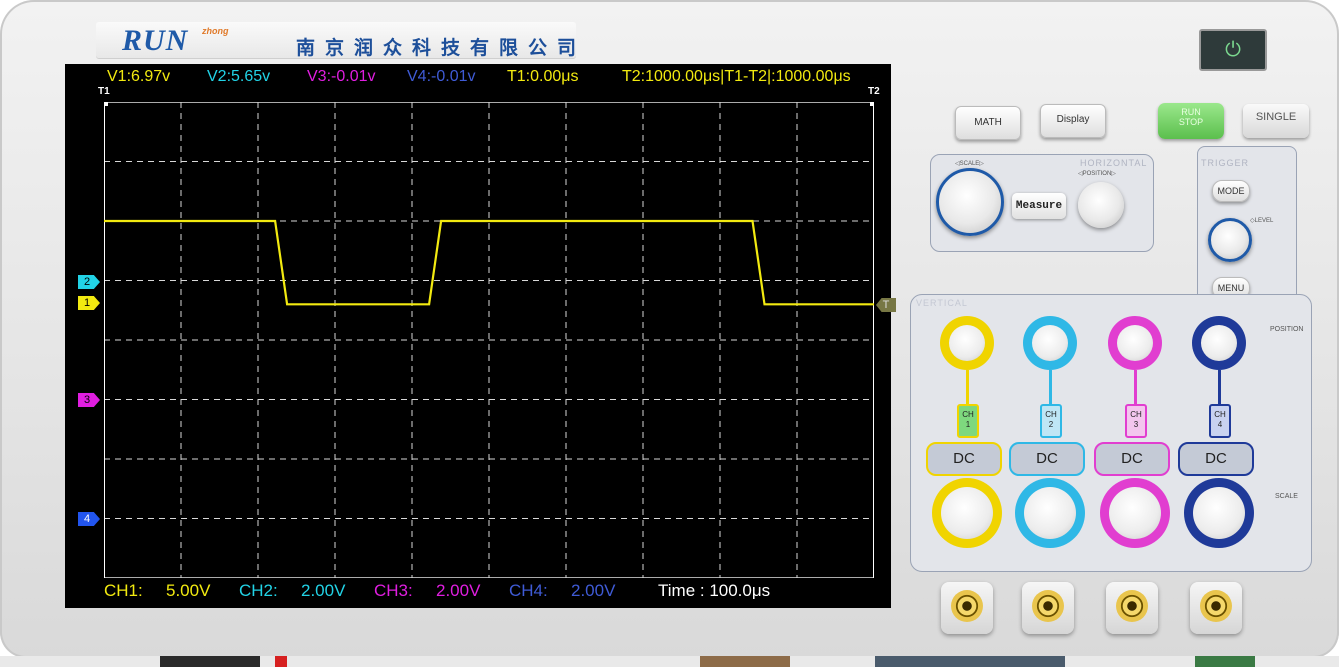  What do you see at coordinates (967, 343) in the screenshot?
I see `ch1-position-knob` at bounding box center [967, 343].